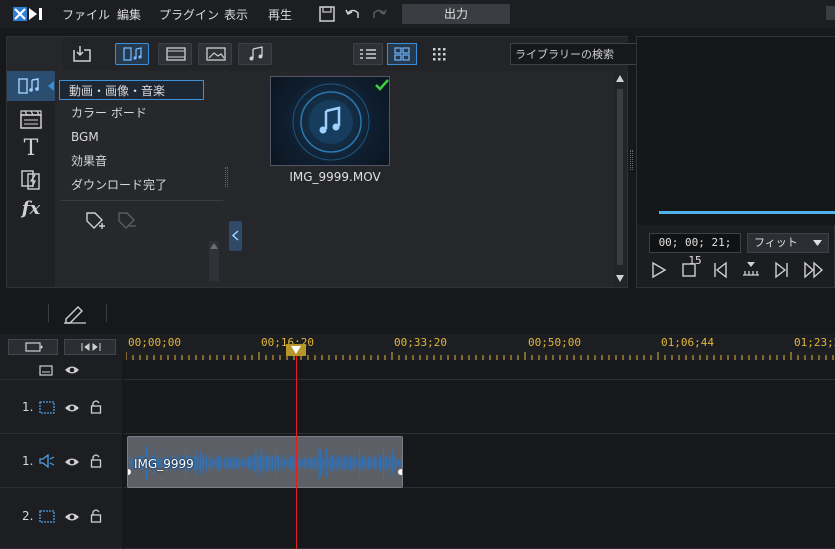 This screenshot has width=835, height=549. What do you see at coordinates (189, 14) in the screenshot?
I see `menu-plugin: プラグイン` at bounding box center [189, 14].